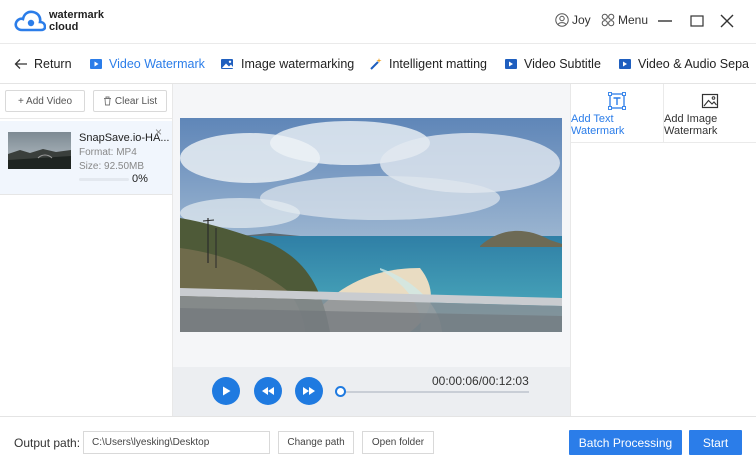  What do you see at coordinates (53, 64) in the screenshot?
I see `return-label: Return` at bounding box center [53, 64].